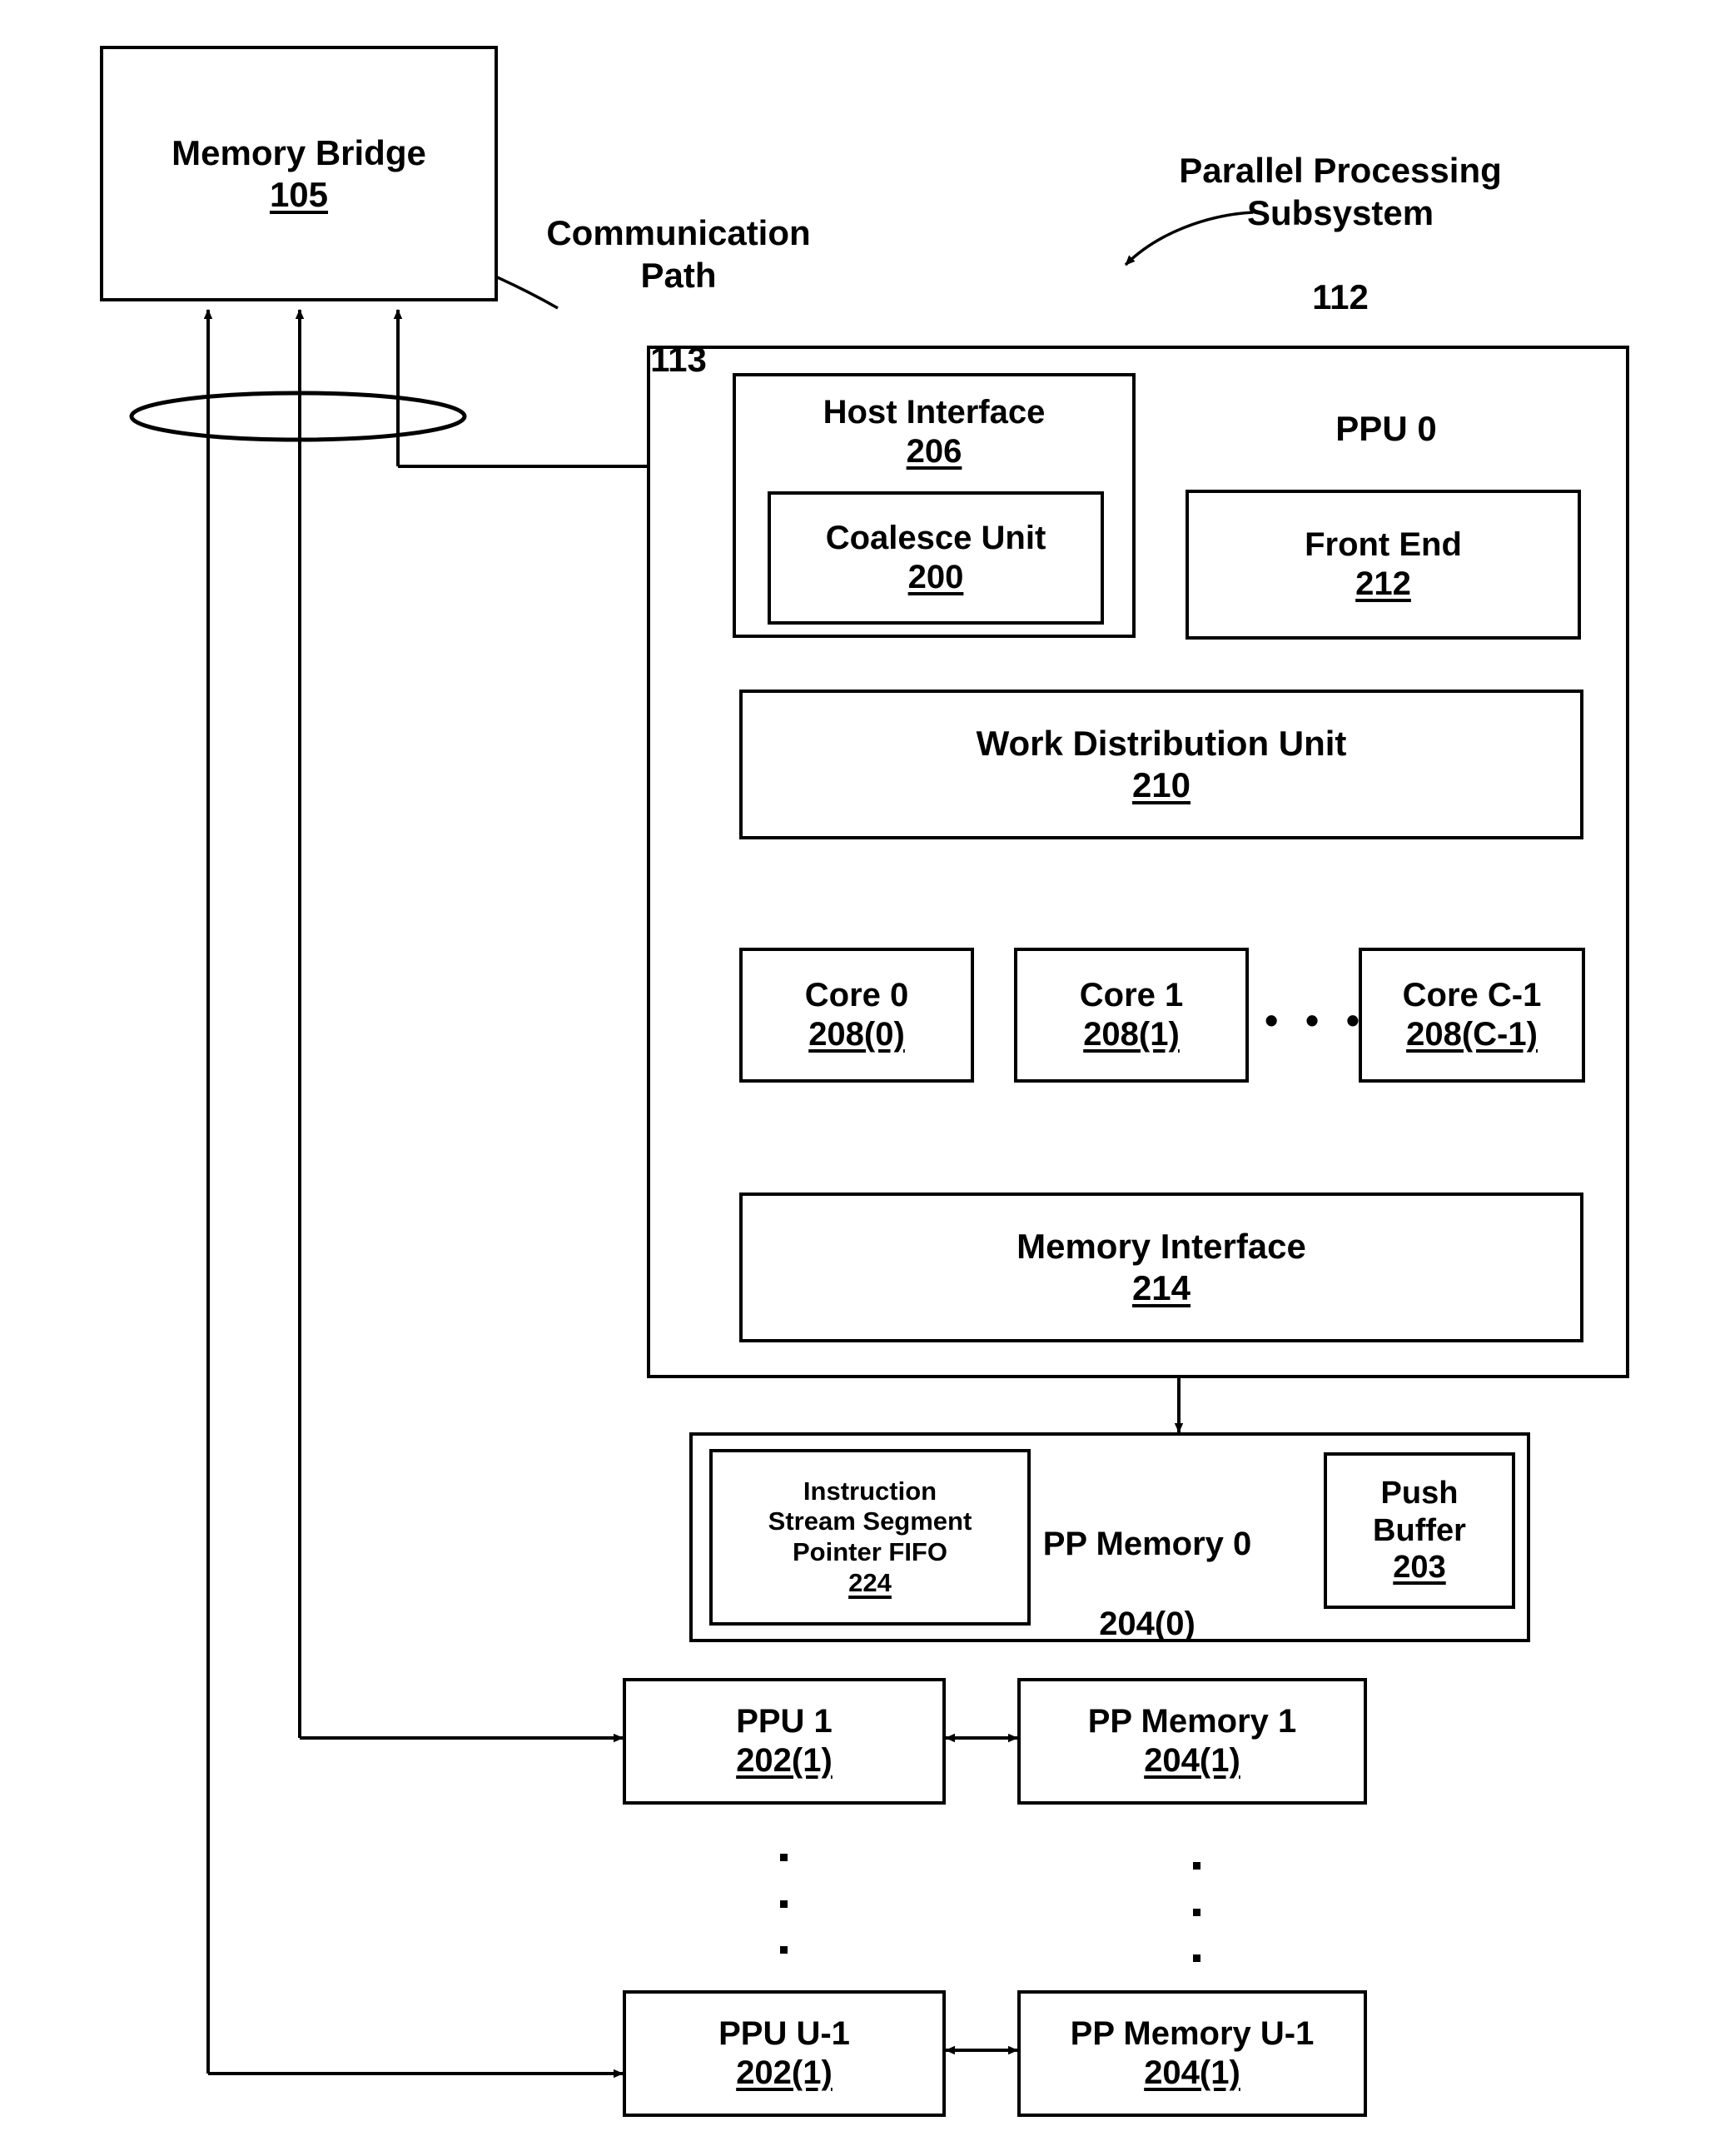 The height and width of the screenshot is (2156, 1710). What do you see at coordinates (1192, 1761) in the screenshot?
I see `pp-memory-1-ref: 204(1)` at bounding box center [1192, 1761].